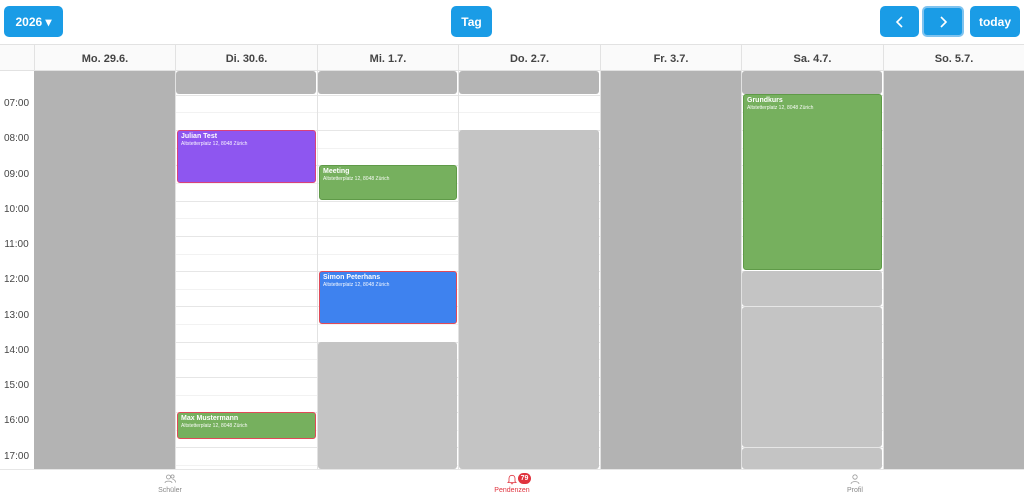 The height and width of the screenshot is (503, 1024). I want to click on chevron-left-icon, so click(899, 21).